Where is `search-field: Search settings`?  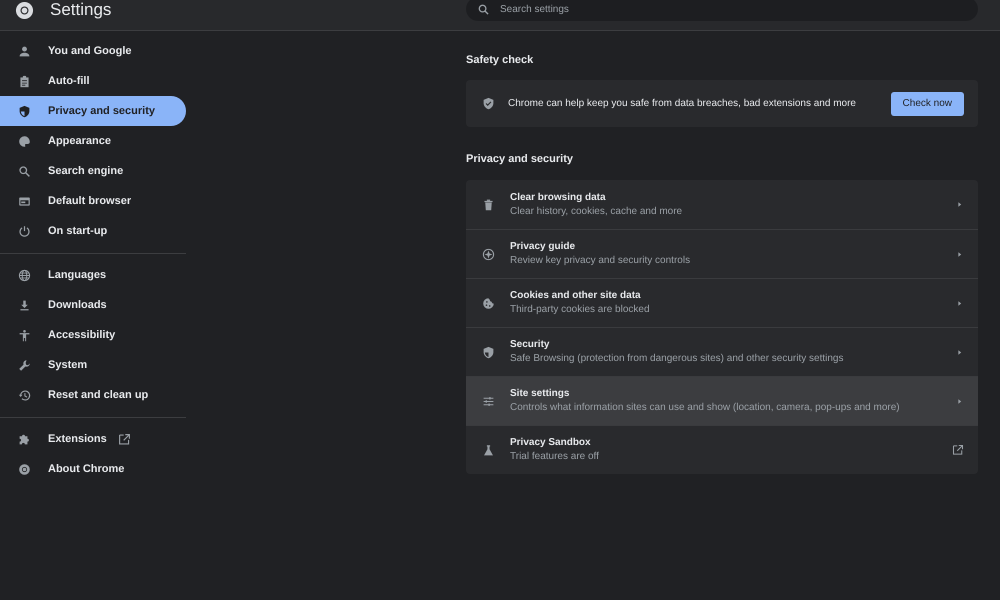 search-field: Search settings is located at coordinates (722, 10).